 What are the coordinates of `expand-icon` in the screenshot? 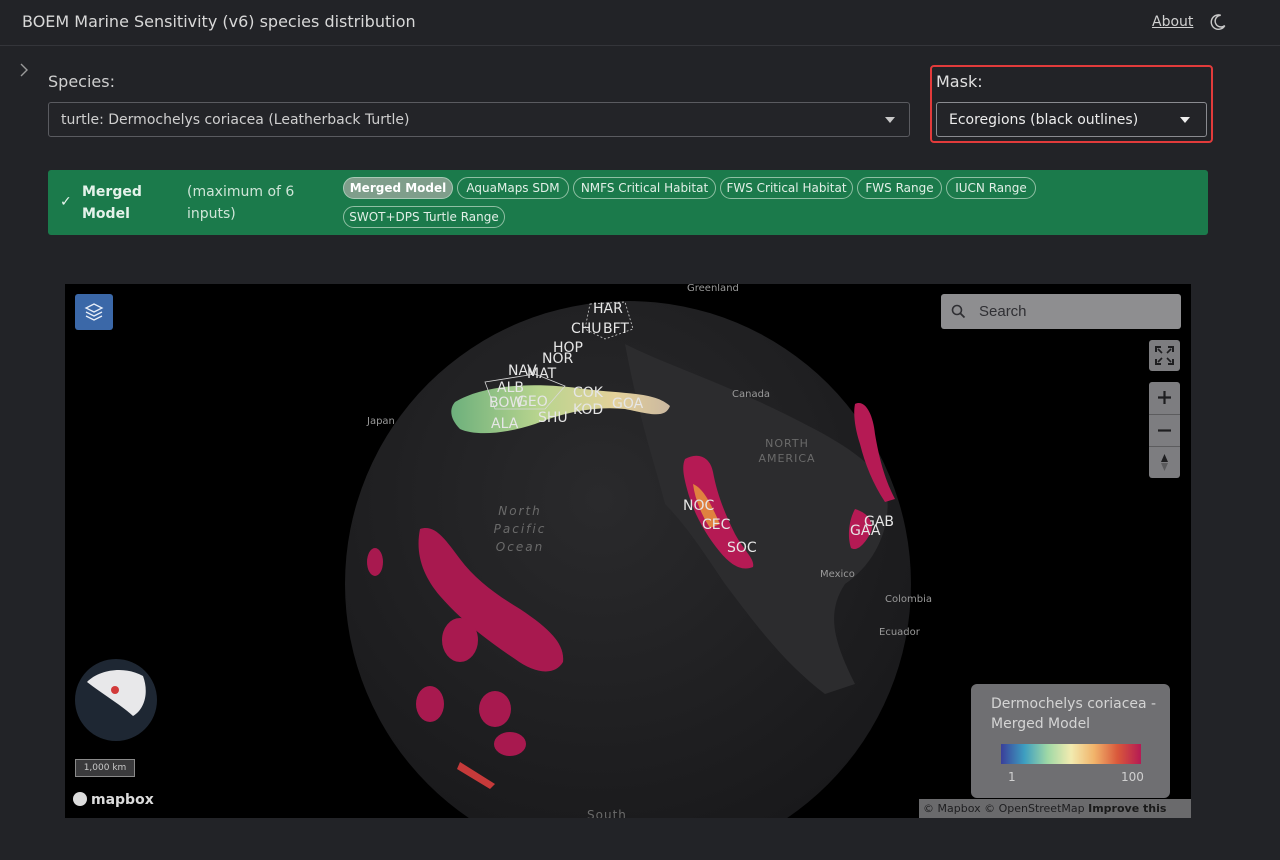 It's located at (1164, 355).